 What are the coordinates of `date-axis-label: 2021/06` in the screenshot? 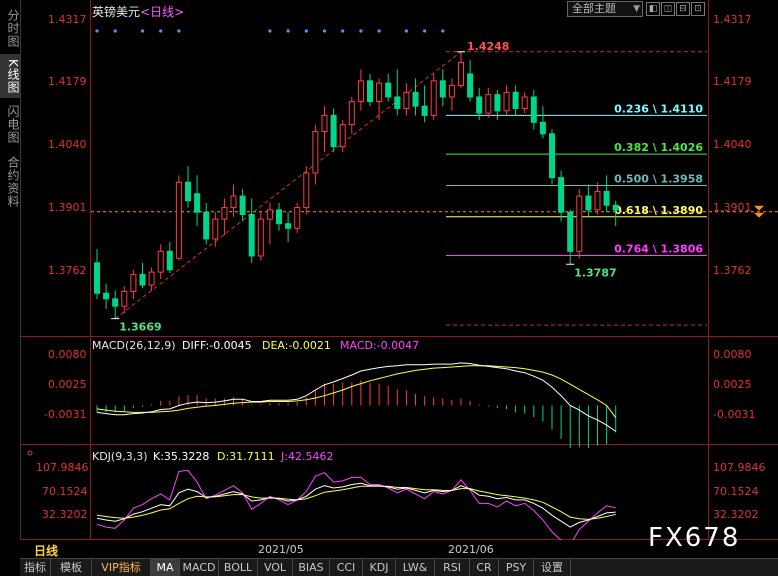 It's located at (471, 549).